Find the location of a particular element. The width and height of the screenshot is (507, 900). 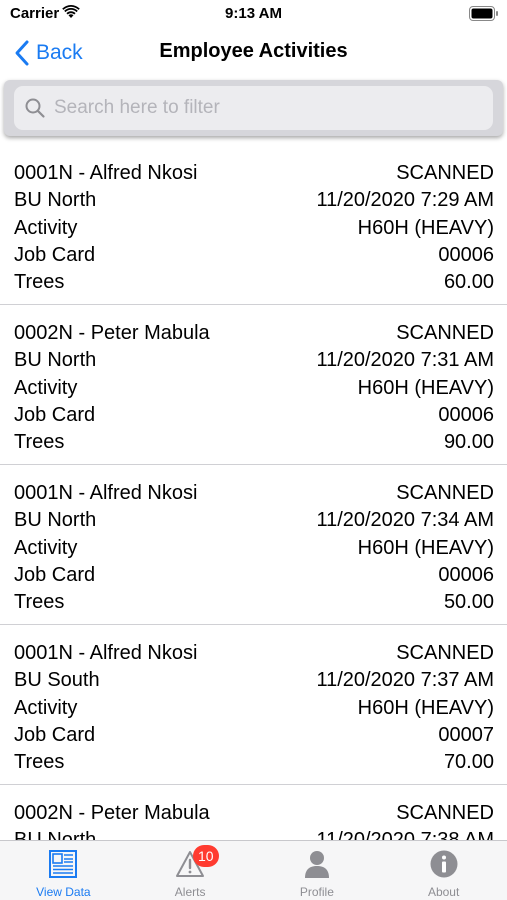

tab-label: About is located at coordinates (443, 892).